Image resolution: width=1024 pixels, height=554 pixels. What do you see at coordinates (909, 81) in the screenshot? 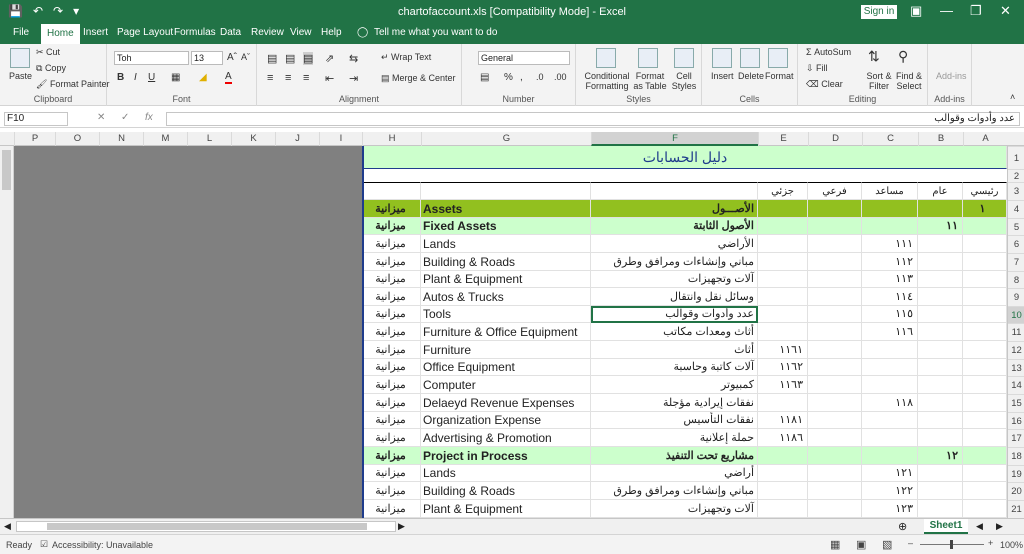
I see `find-select-button: Find & Select` at bounding box center [909, 81].